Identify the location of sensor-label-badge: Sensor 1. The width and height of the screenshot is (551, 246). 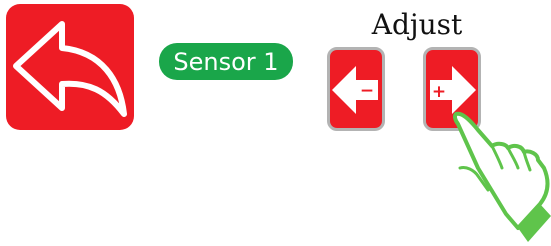
(226, 61).